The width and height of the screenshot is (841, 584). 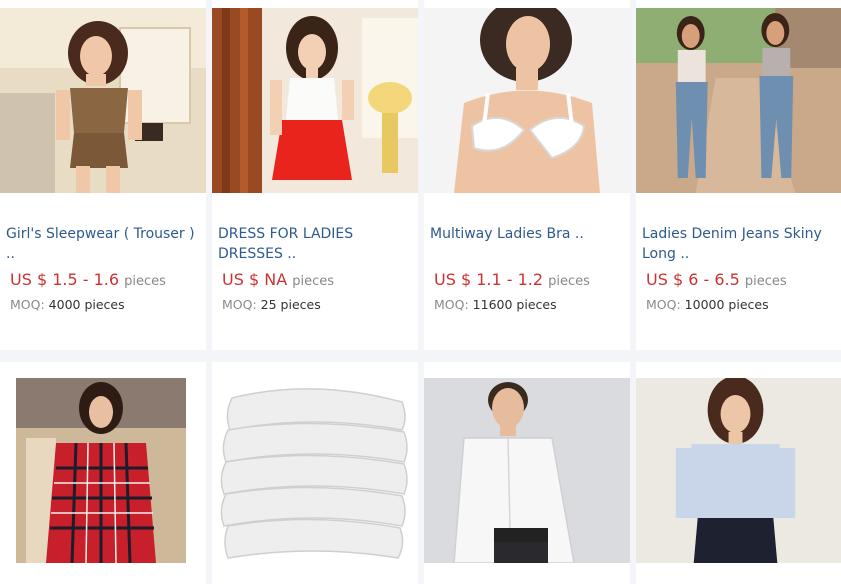 What do you see at coordinates (489, 279) in the screenshot?
I see `price-value: US $ 1.1 - 1.2` at bounding box center [489, 279].